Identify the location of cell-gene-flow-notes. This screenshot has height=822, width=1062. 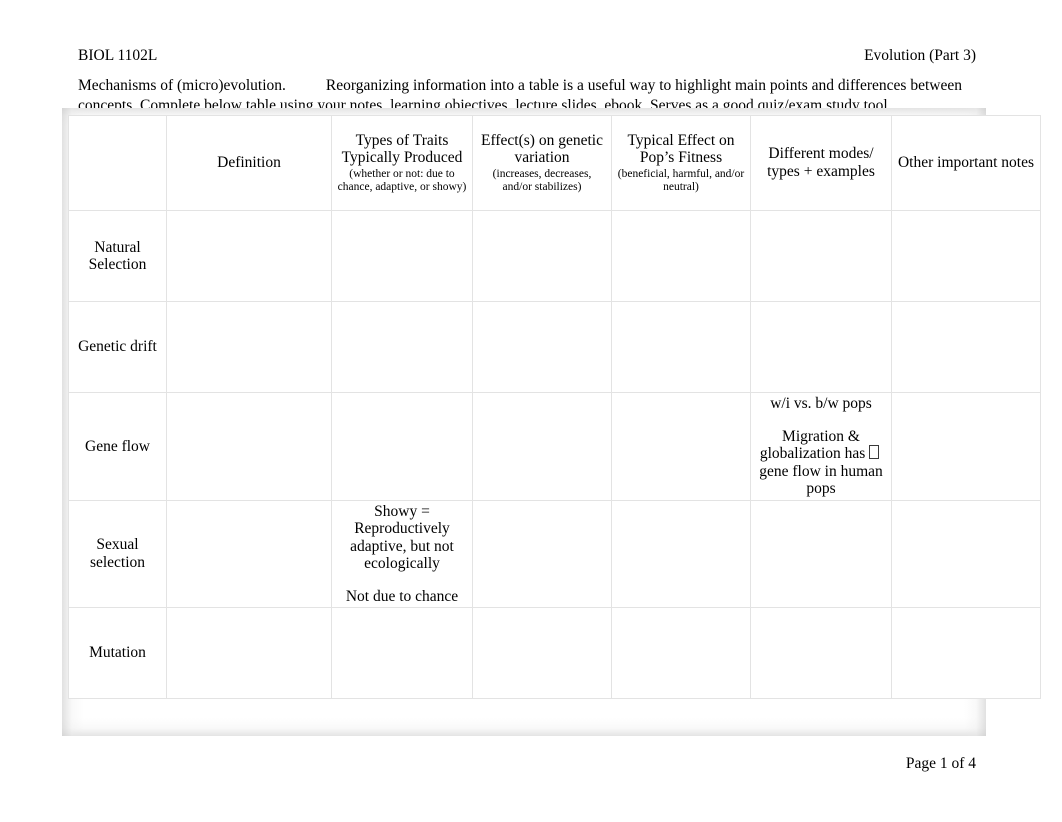
(966, 446).